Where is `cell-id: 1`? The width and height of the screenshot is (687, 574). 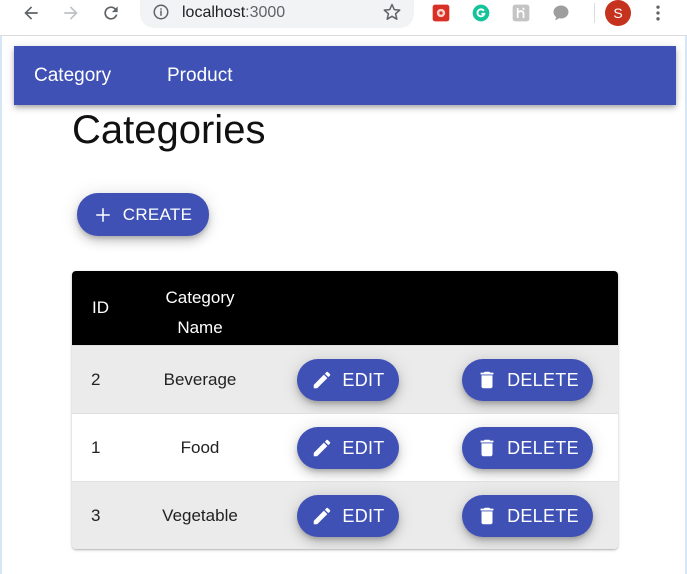
cell-id: 1 is located at coordinates (96, 447).